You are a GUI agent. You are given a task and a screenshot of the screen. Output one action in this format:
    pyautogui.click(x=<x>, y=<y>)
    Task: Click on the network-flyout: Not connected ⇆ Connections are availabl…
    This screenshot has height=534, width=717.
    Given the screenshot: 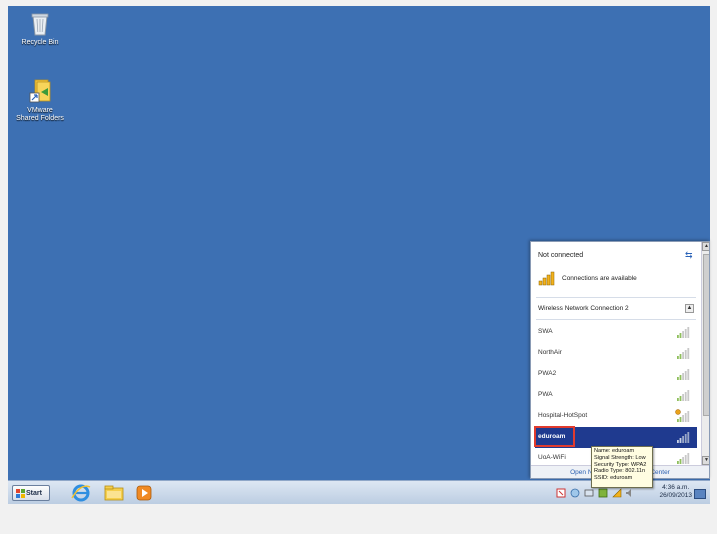 What is the action you would take?
    pyautogui.click(x=620, y=360)
    